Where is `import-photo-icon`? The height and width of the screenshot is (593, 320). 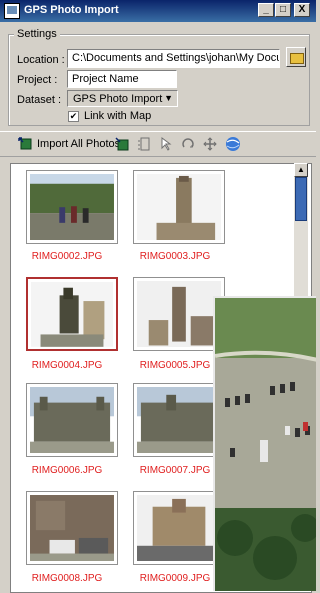 import-photo-icon is located at coordinates (122, 144).